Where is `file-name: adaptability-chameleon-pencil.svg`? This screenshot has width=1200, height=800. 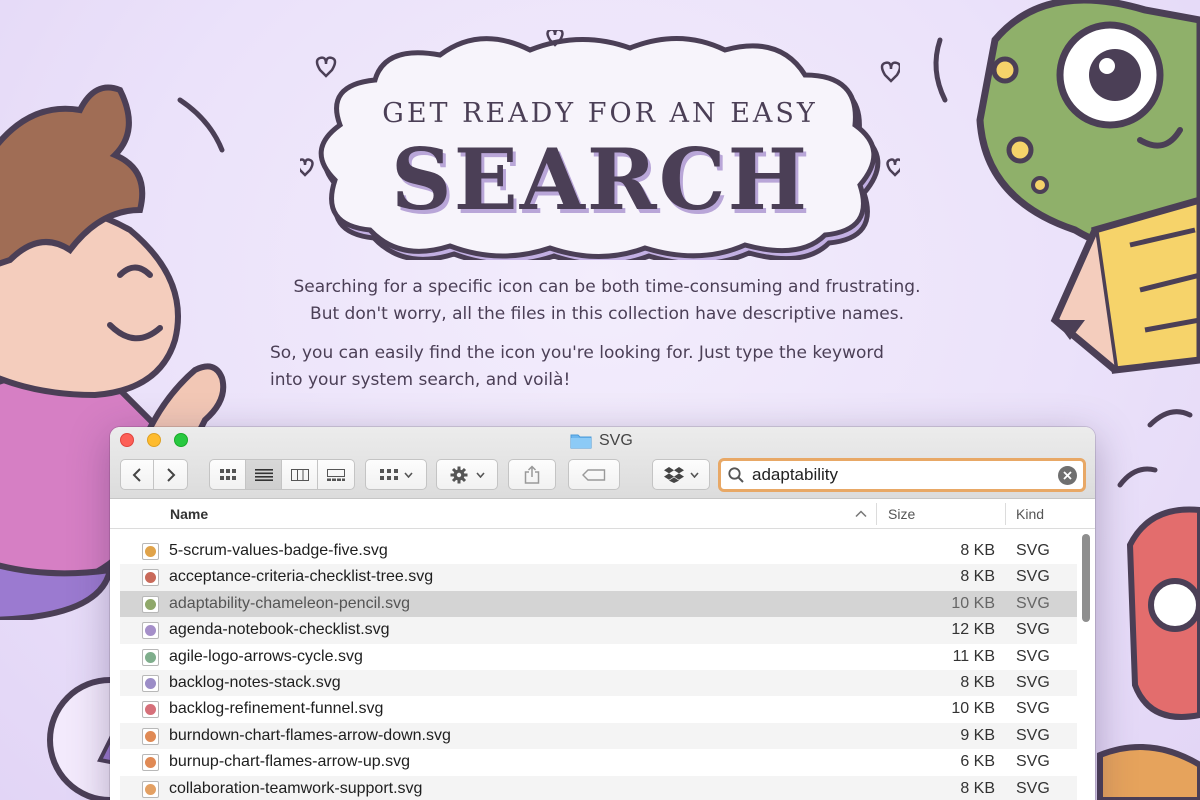
file-name: adaptability-chameleon-pencil.svg is located at coordinates (290, 603).